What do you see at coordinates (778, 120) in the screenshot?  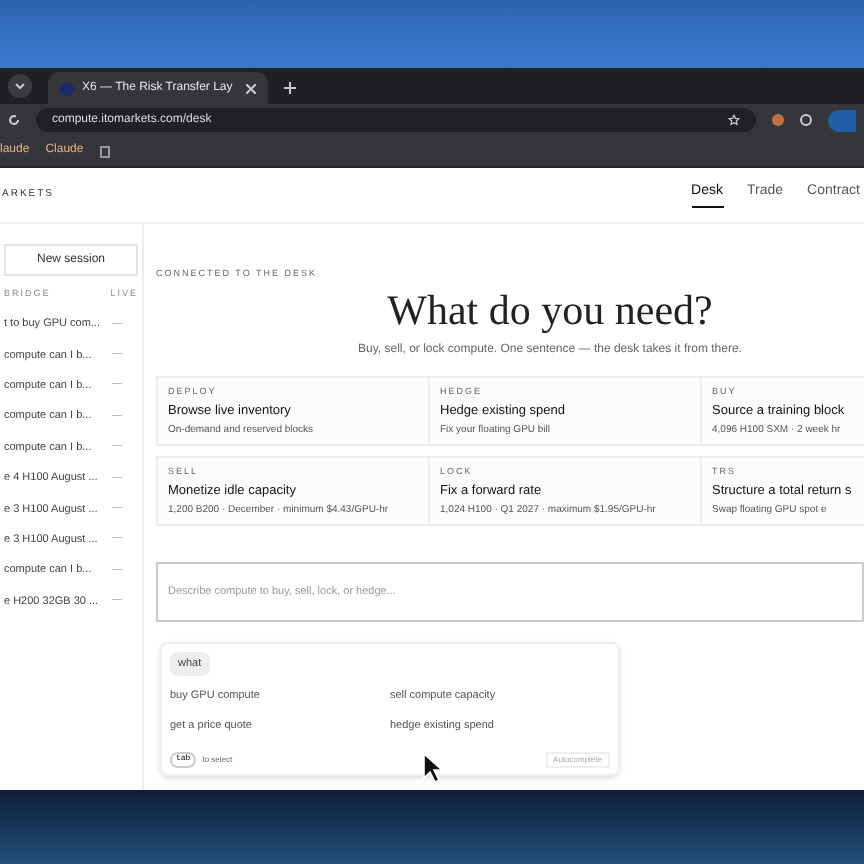 I see `extension-icon` at bounding box center [778, 120].